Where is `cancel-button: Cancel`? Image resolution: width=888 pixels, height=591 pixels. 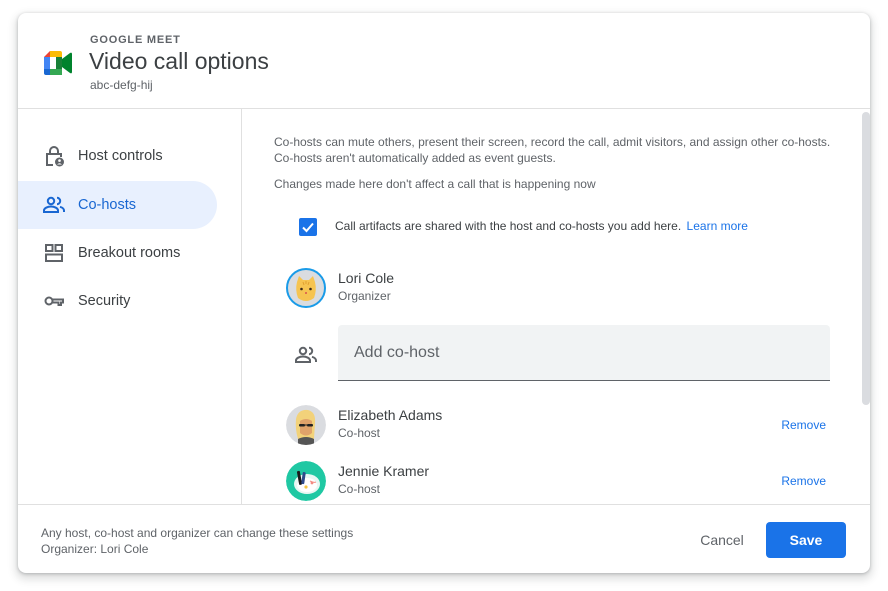 cancel-button: Cancel is located at coordinates (722, 540).